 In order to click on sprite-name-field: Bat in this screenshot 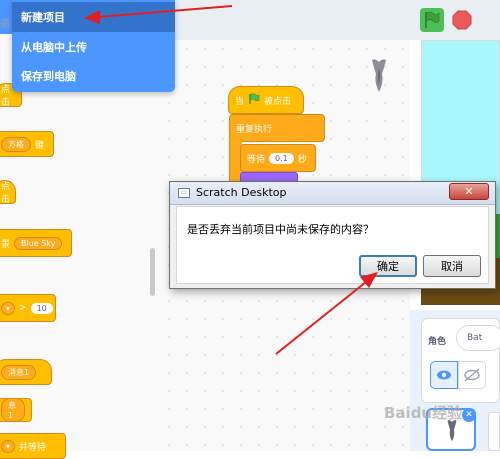, I will do `click(478, 338)`.